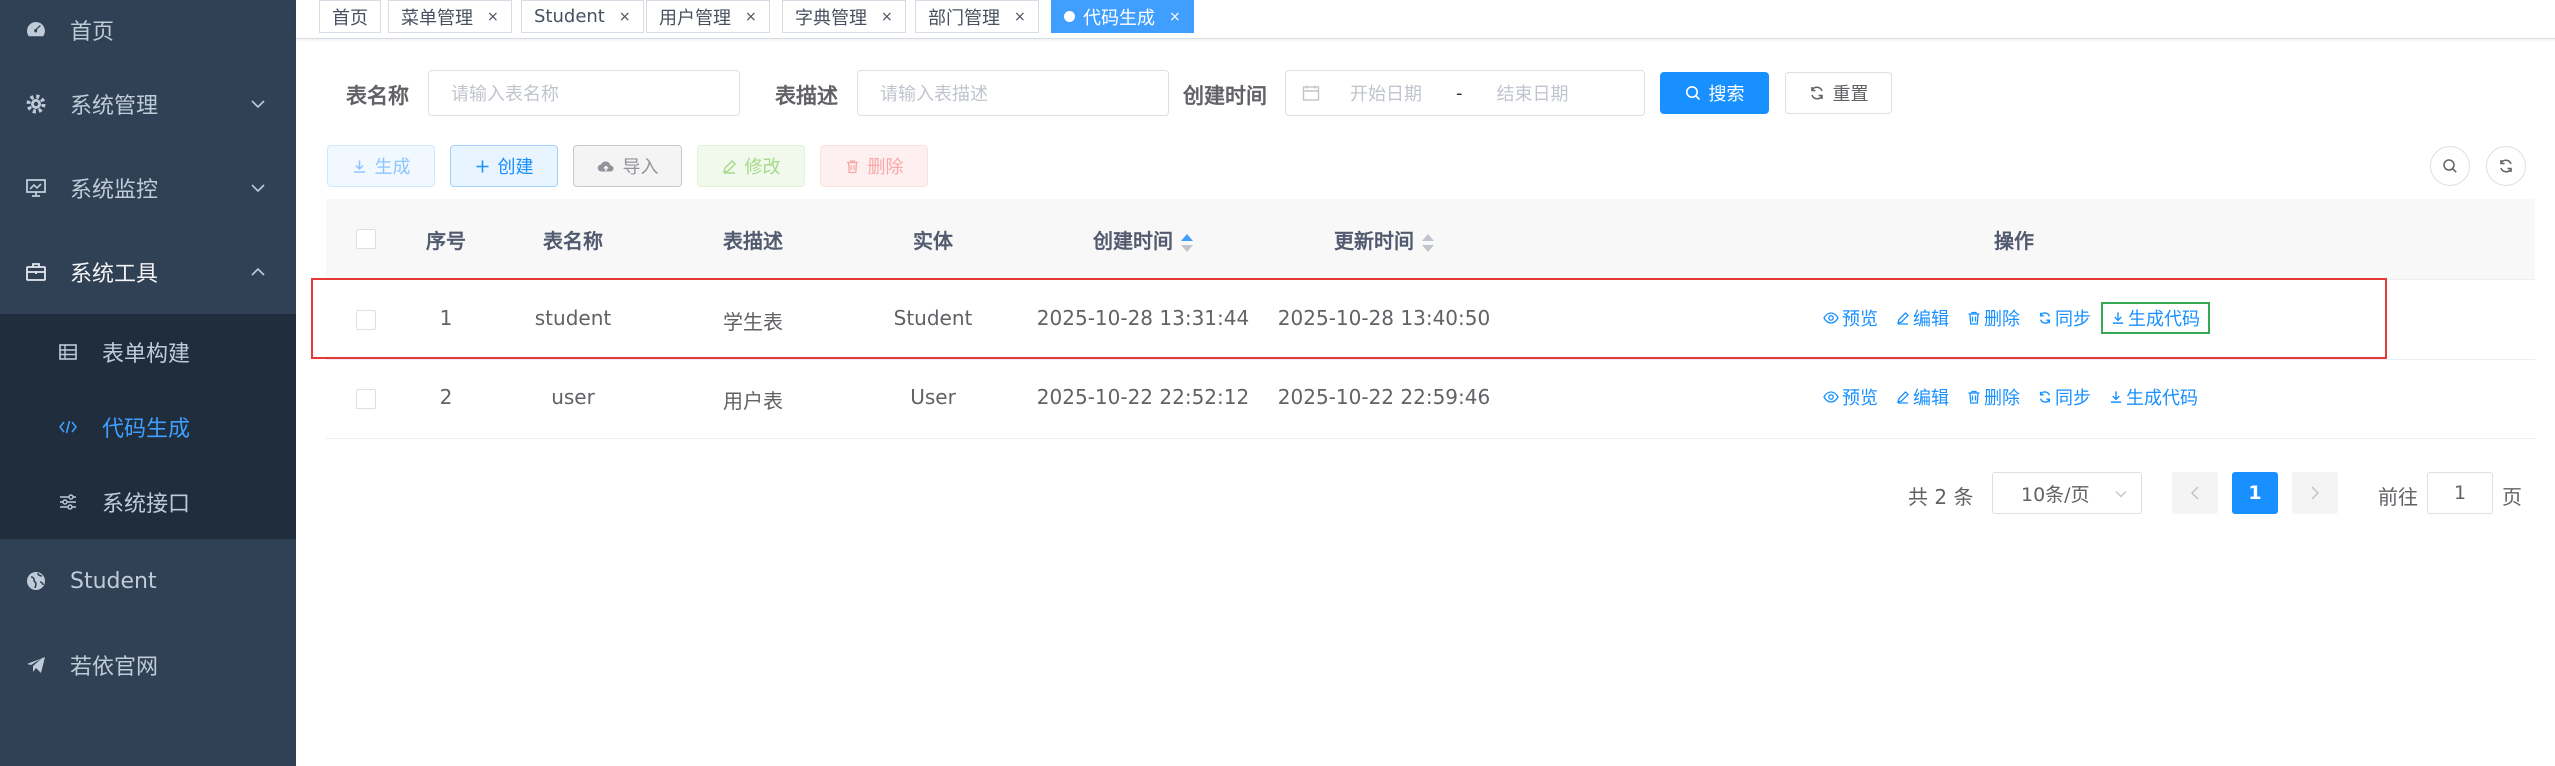 The height and width of the screenshot is (766, 2555). What do you see at coordinates (148, 31) in the screenshot?
I see `sidebar-item-home: 首页` at bounding box center [148, 31].